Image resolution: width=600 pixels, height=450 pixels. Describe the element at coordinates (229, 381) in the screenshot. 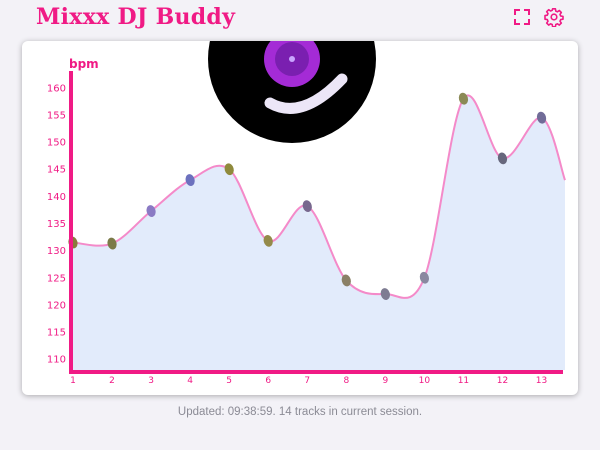

I see `x-tick-label: 5` at that location.